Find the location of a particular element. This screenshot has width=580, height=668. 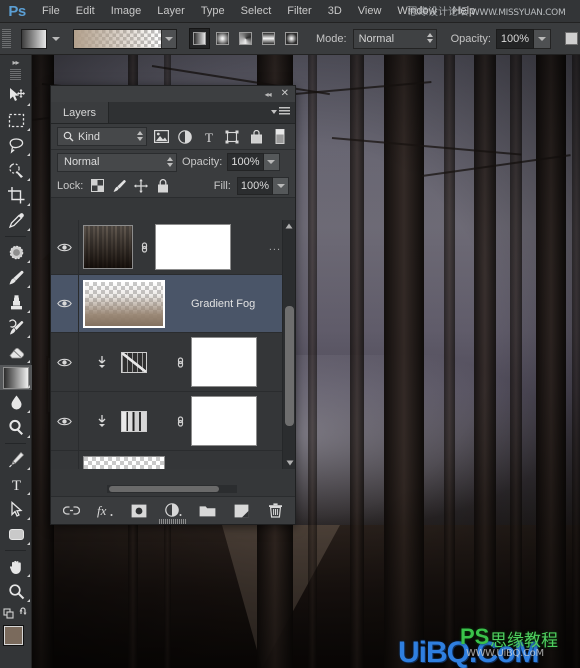

tool-preset-chevron-down-icon is located at coordinates (56, 38).